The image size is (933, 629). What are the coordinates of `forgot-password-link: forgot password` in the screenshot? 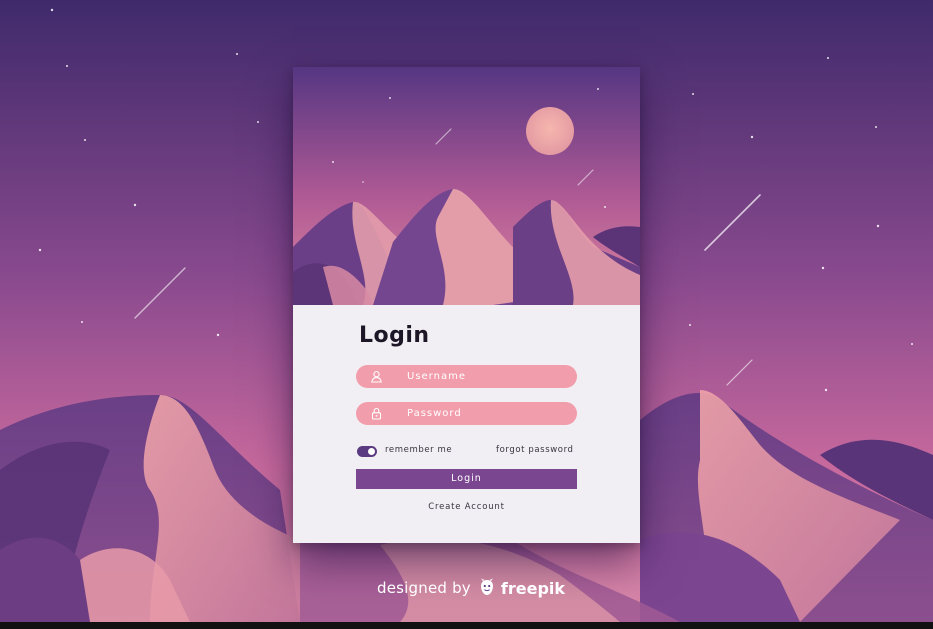 It's located at (535, 450).